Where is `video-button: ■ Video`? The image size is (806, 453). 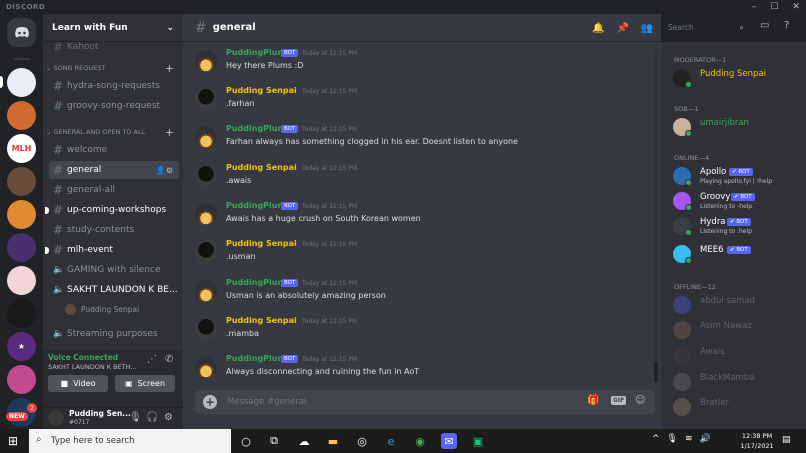 video-button: ■ Video is located at coordinates (78, 383).